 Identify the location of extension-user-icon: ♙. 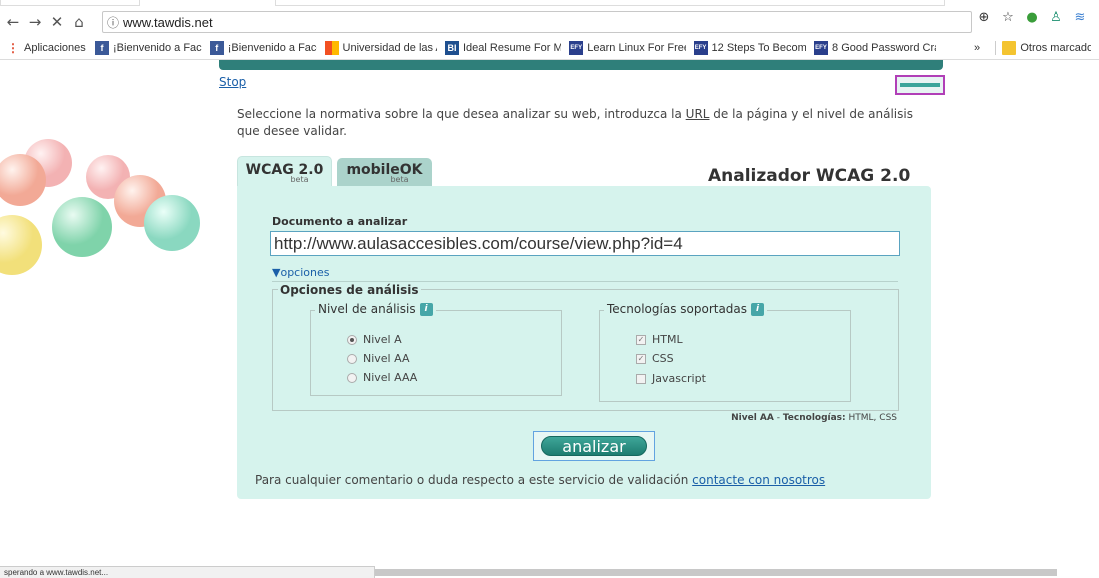
(1056, 17).